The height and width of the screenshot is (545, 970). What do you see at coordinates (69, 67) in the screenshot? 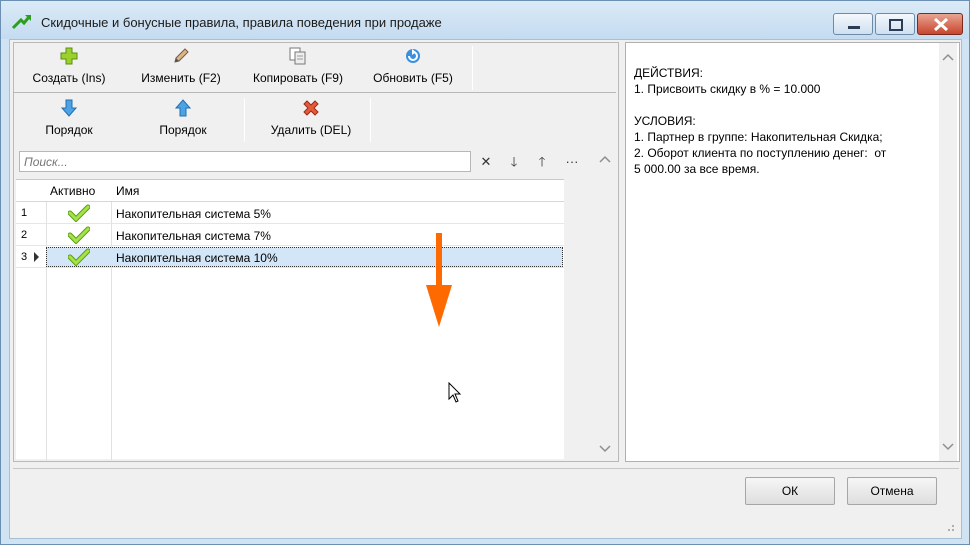
I see `create-button: Создать (Ins)` at bounding box center [69, 67].